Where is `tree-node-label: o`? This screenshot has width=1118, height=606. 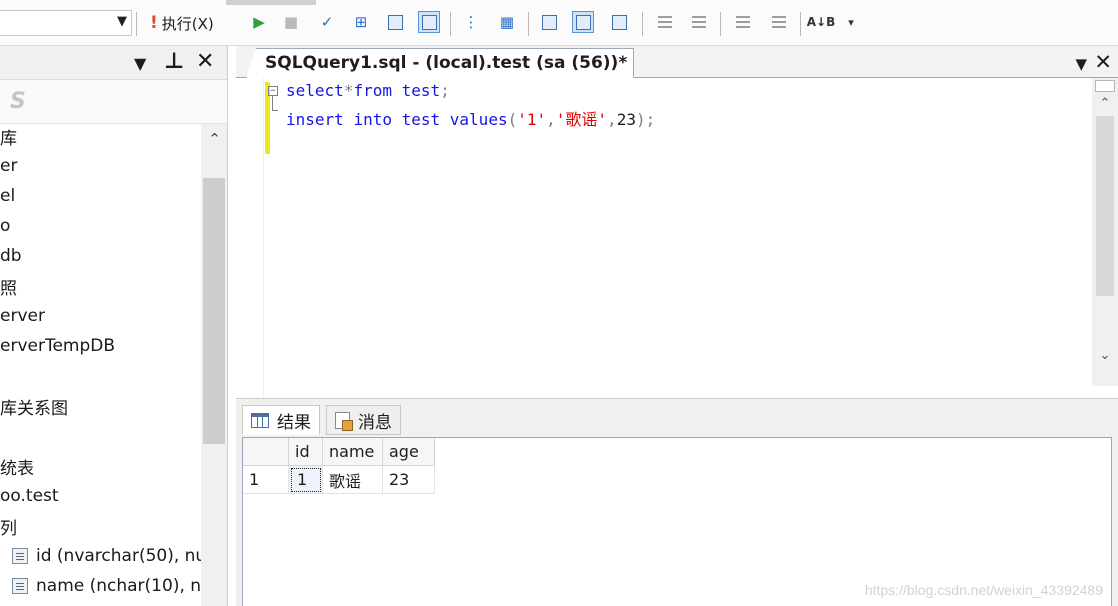 tree-node-label: o is located at coordinates (5, 226).